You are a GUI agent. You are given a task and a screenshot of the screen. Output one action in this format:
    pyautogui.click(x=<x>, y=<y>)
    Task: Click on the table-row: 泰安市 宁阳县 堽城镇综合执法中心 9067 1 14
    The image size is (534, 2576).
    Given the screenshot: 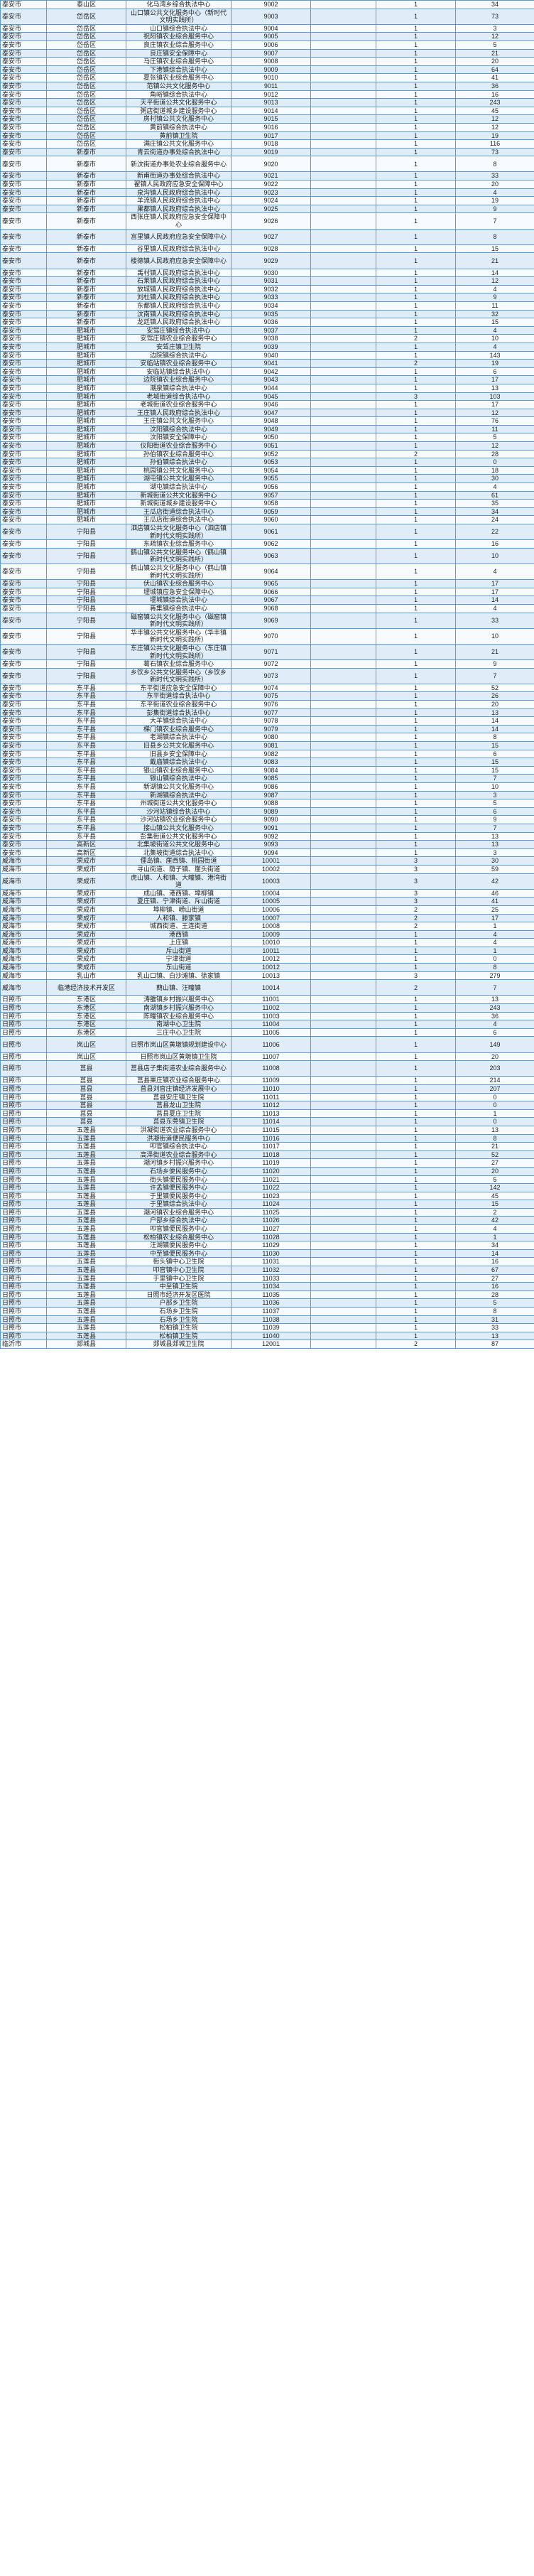 What is the action you would take?
    pyautogui.click(x=267, y=600)
    